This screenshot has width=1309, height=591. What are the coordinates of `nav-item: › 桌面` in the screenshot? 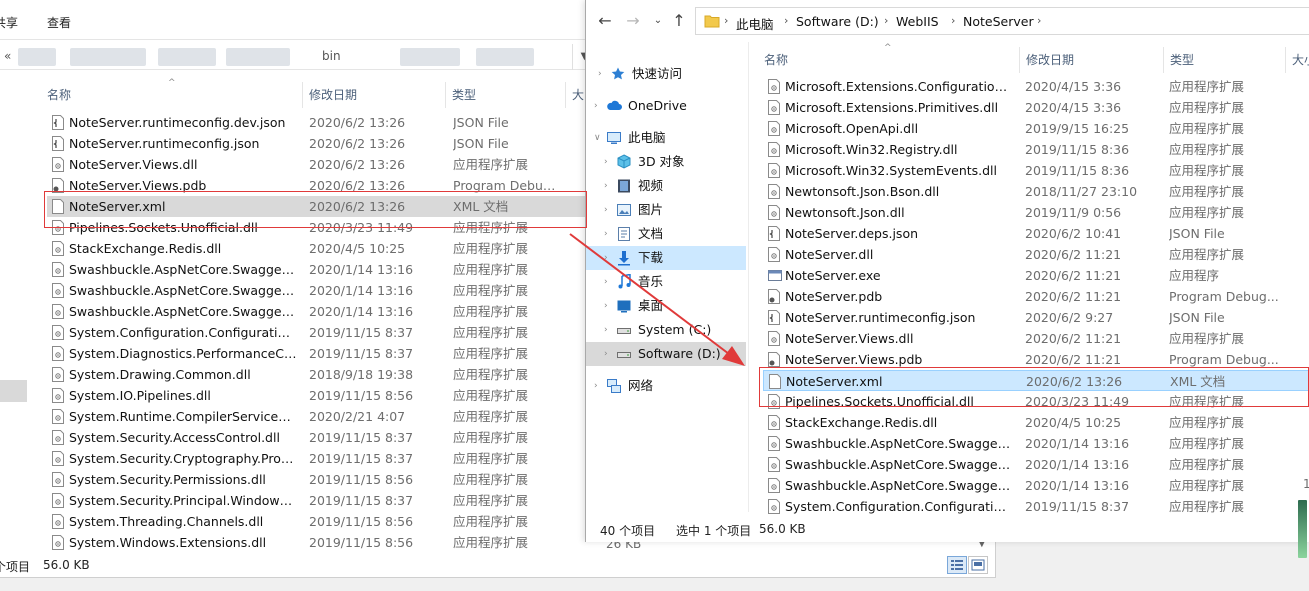 It's located at (666, 306).